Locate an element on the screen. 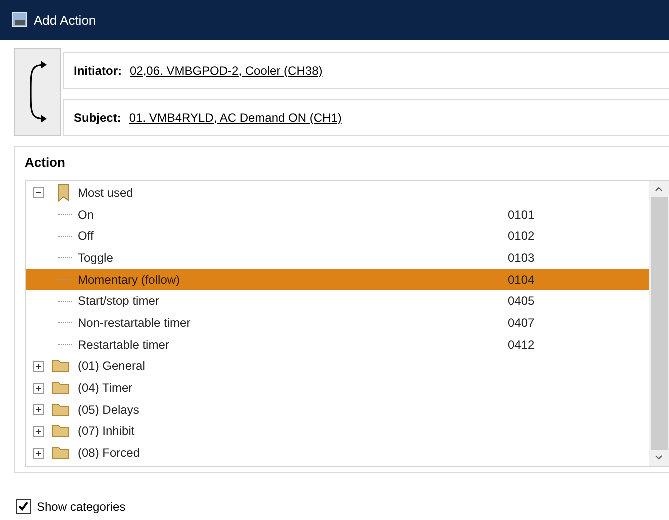 The image size is (669, 520). group-title: Action is located at coordinates (45, 162).